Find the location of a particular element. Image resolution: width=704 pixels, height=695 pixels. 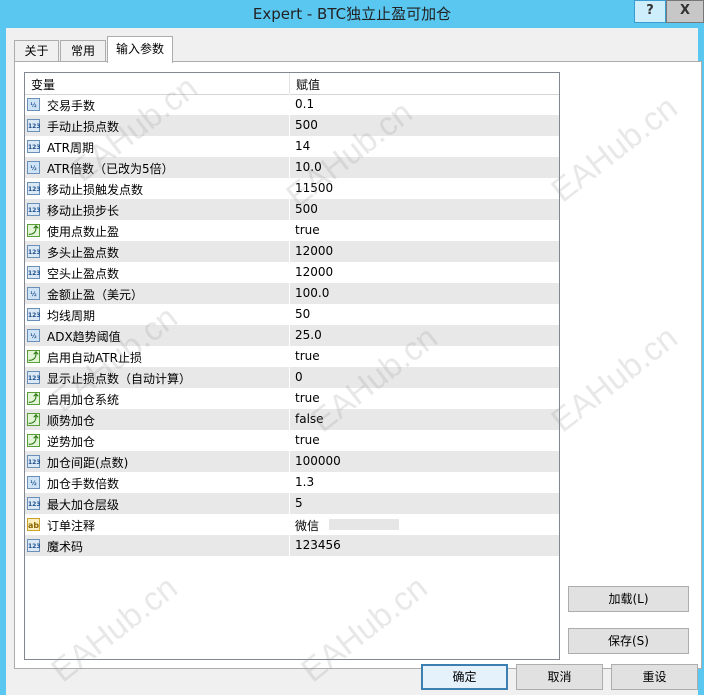

table-row: 123 均线周期 50 is located at coordinates (292, 314).